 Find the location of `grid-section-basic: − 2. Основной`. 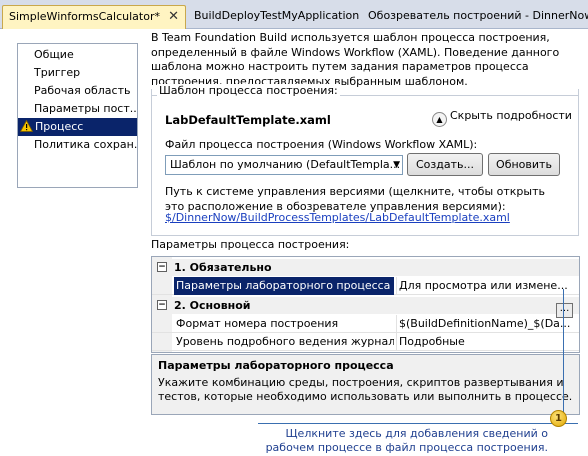

grid-section-basic: − 2. Основной is located at coordinates (365, 305).